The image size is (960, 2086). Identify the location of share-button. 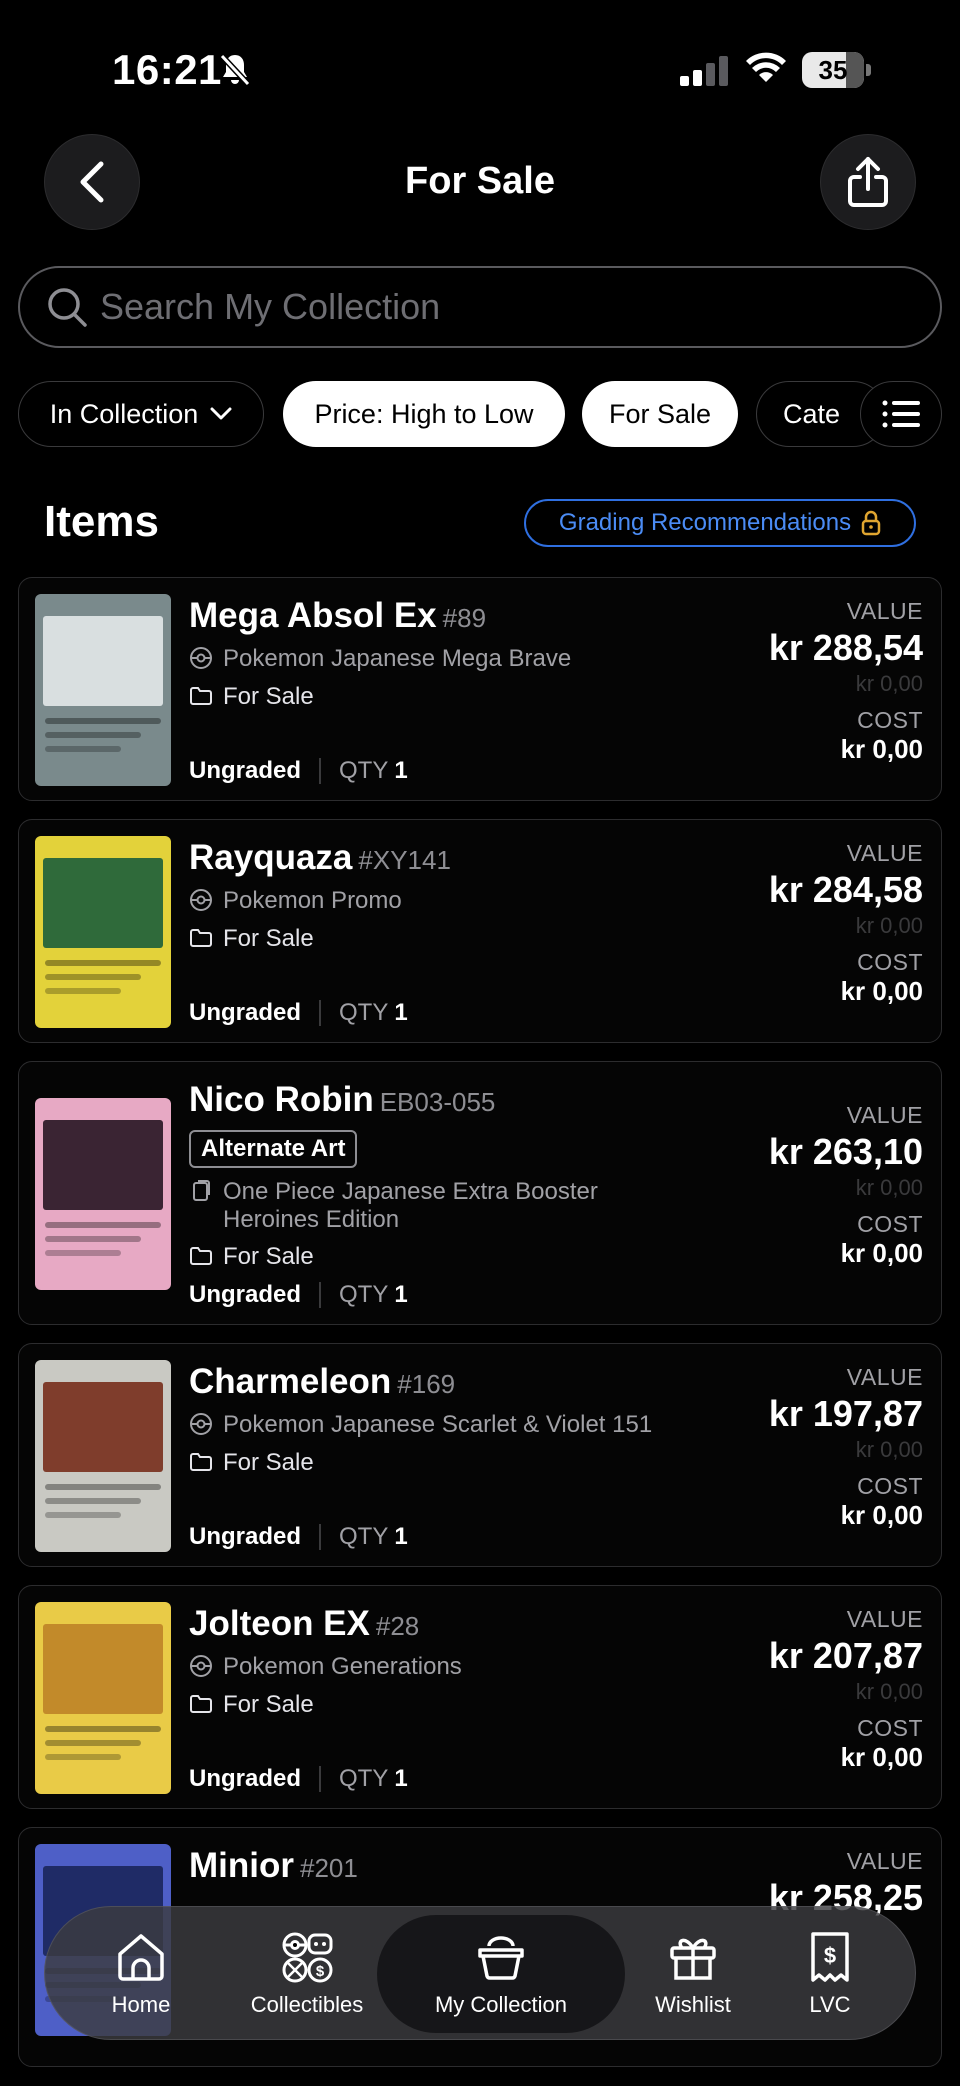
(868, 182).